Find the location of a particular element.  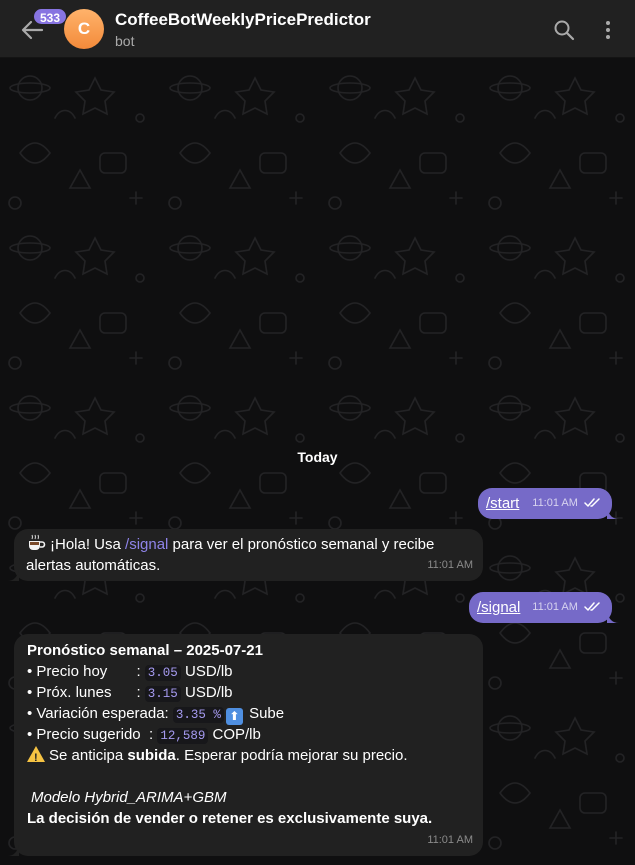

variation-value: 3.35 % is located at coordinates (198, 715).